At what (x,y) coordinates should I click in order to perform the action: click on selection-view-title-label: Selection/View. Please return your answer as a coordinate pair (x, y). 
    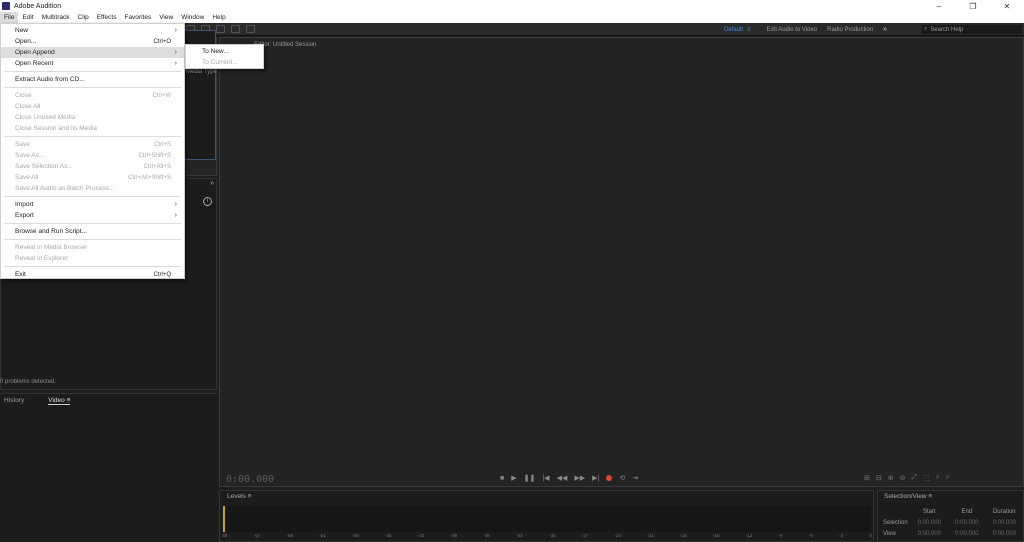
    Looking at the image, I should click on (905, 496).